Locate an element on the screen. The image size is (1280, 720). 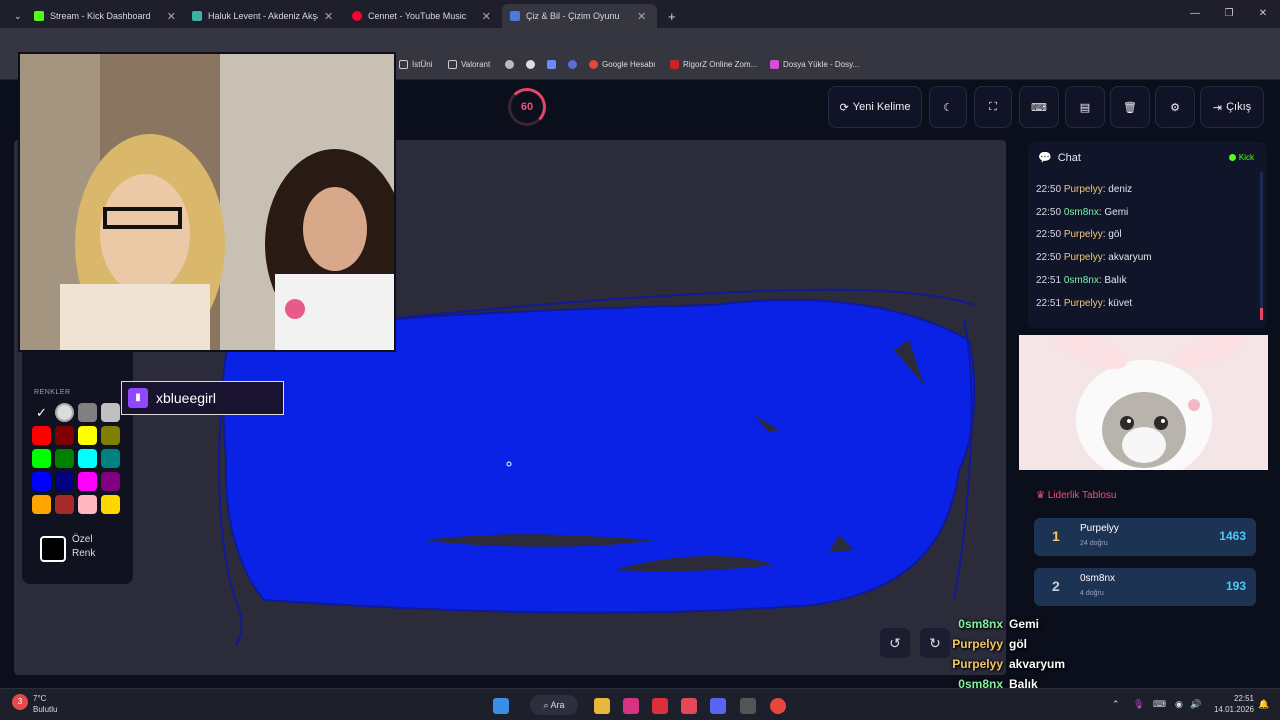
mic-icon: 🎙 is located at coordinates (1138, 704).